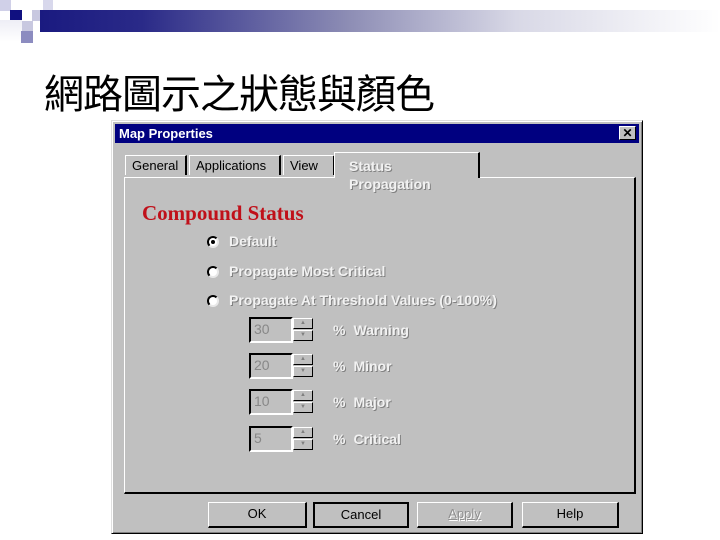 This screenshot has height=540, width=720. What do you see at coordinates (407, 172) in the screenshot?
I see `tab-status-propagation: Status Propagation` at bounding box center [407, 172].